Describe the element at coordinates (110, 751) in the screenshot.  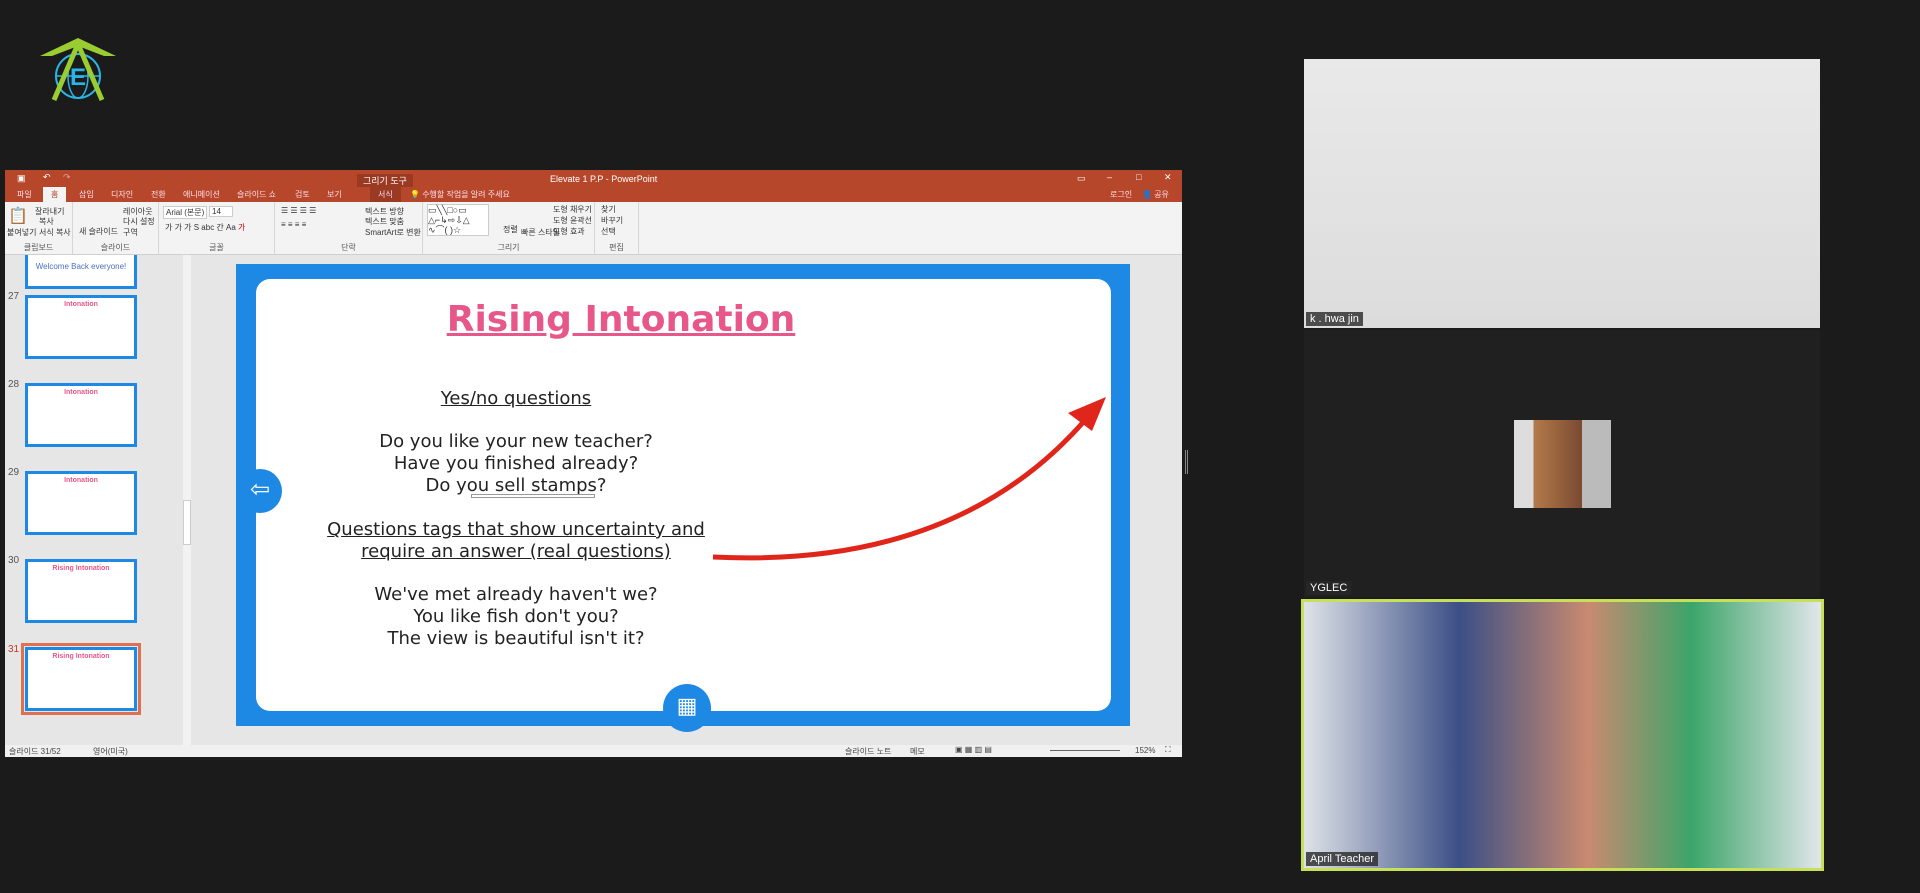
I see `language-indicator: 영어(미국)` at that location.